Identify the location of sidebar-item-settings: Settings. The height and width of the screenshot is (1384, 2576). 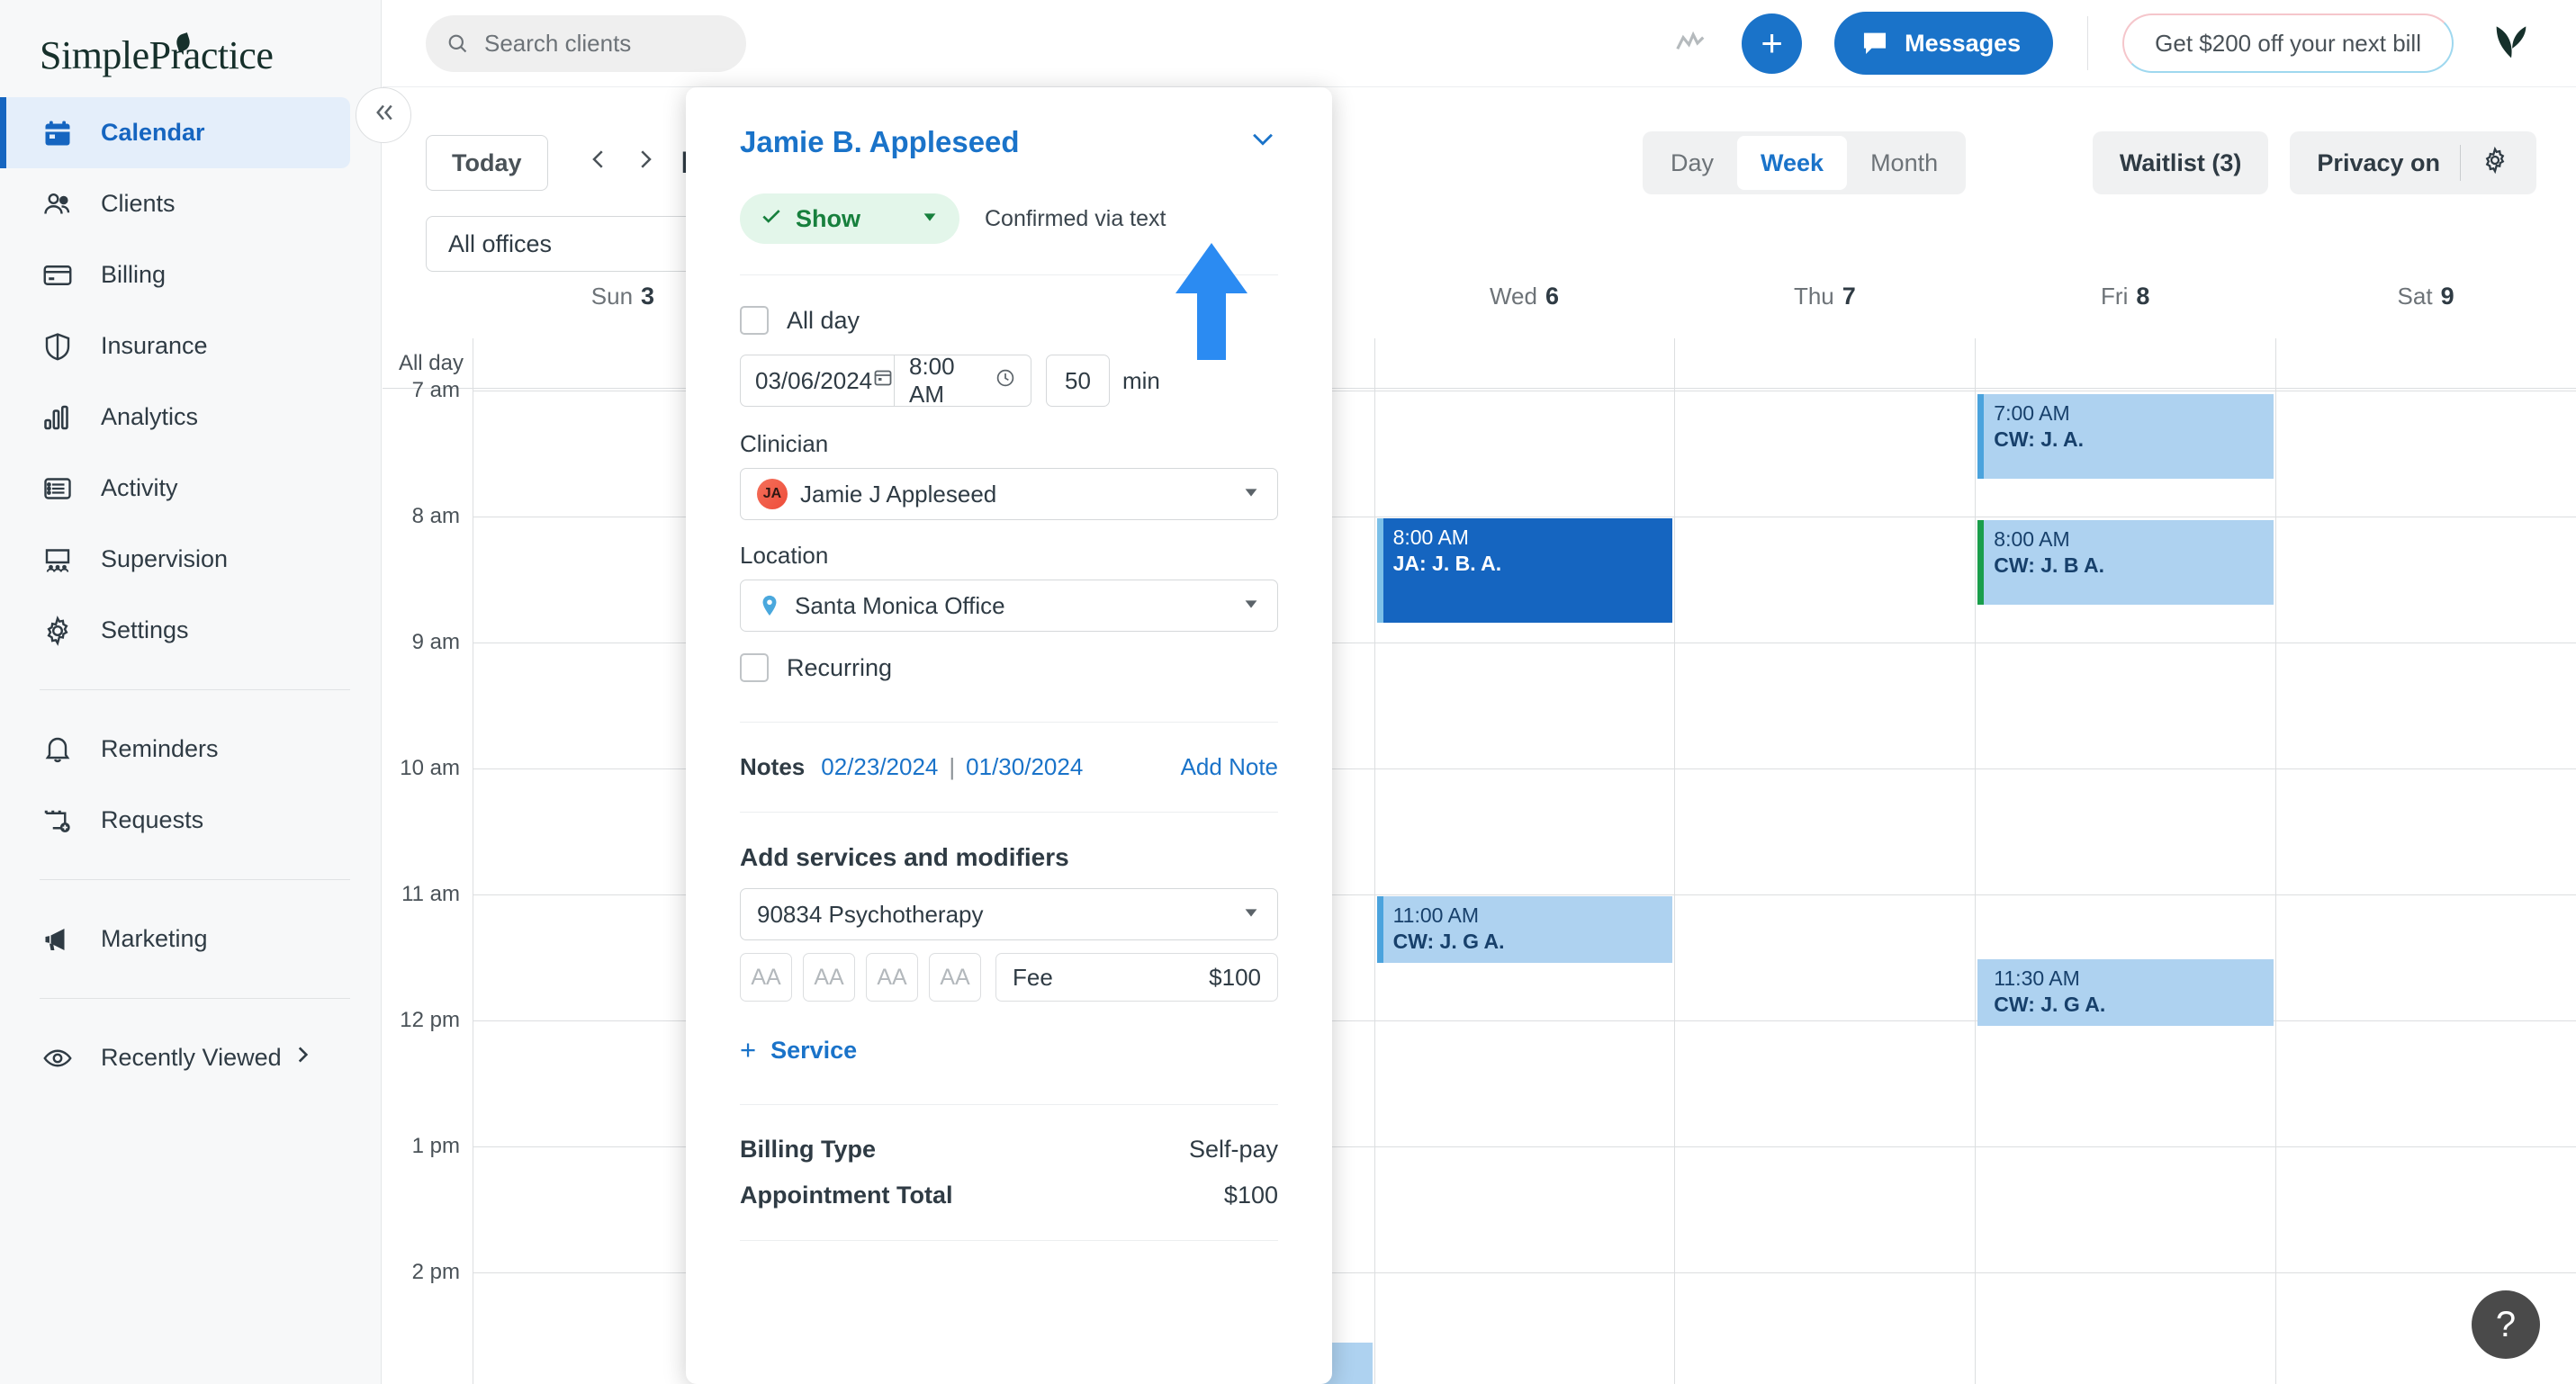
(175, 631).